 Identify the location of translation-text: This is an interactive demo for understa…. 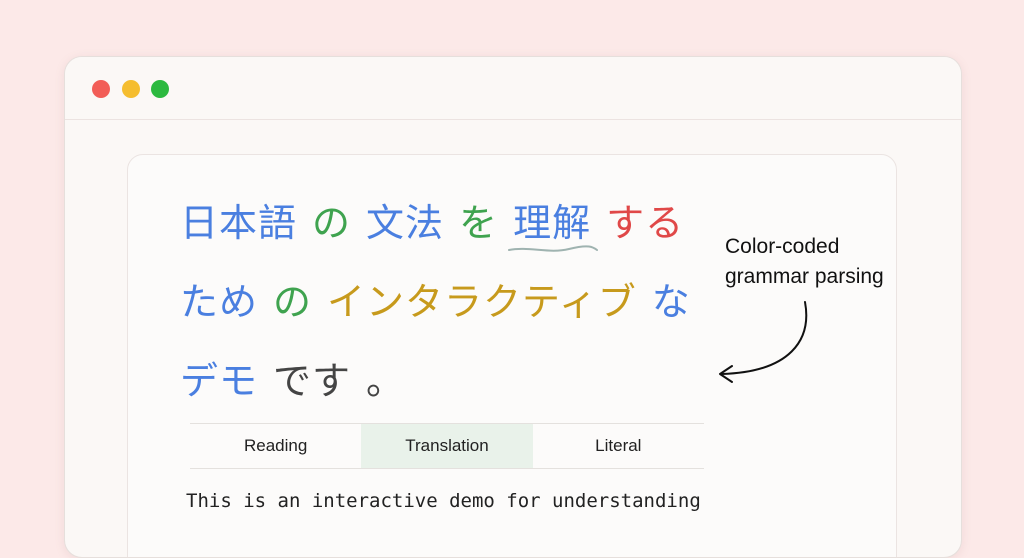
(443, 501).